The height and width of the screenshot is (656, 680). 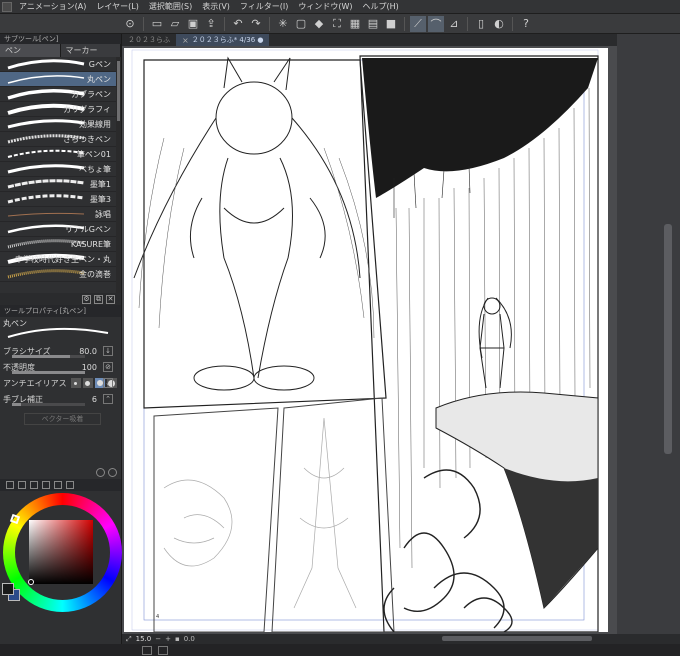 What do you see at coordinates (13, 50) in the screenshot?
I see `tab-pen-label: ペン` at bounding box center [13, 50].